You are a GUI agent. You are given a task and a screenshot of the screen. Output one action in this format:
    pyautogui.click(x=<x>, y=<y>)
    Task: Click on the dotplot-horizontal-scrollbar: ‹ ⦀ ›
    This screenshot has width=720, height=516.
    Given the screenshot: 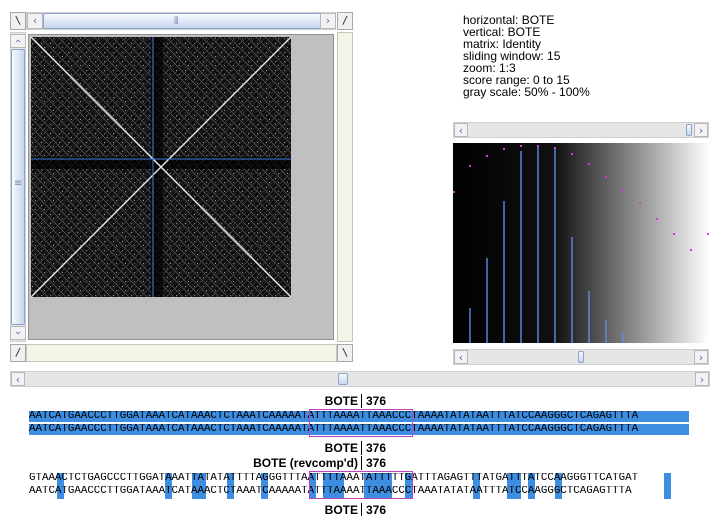 What is the action you would take?
    pyautogui.click(x=181, y=21)
    